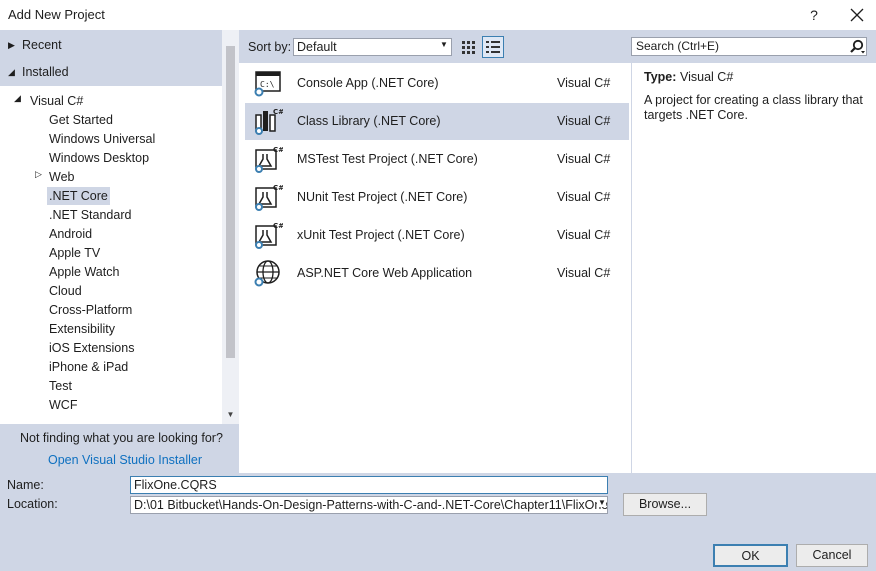 This screenshot has width=876, height=571. What do you see at coordinates (267, 273) in the screenshot?
I see `web-application-icon` at bounding box center [267, 273].